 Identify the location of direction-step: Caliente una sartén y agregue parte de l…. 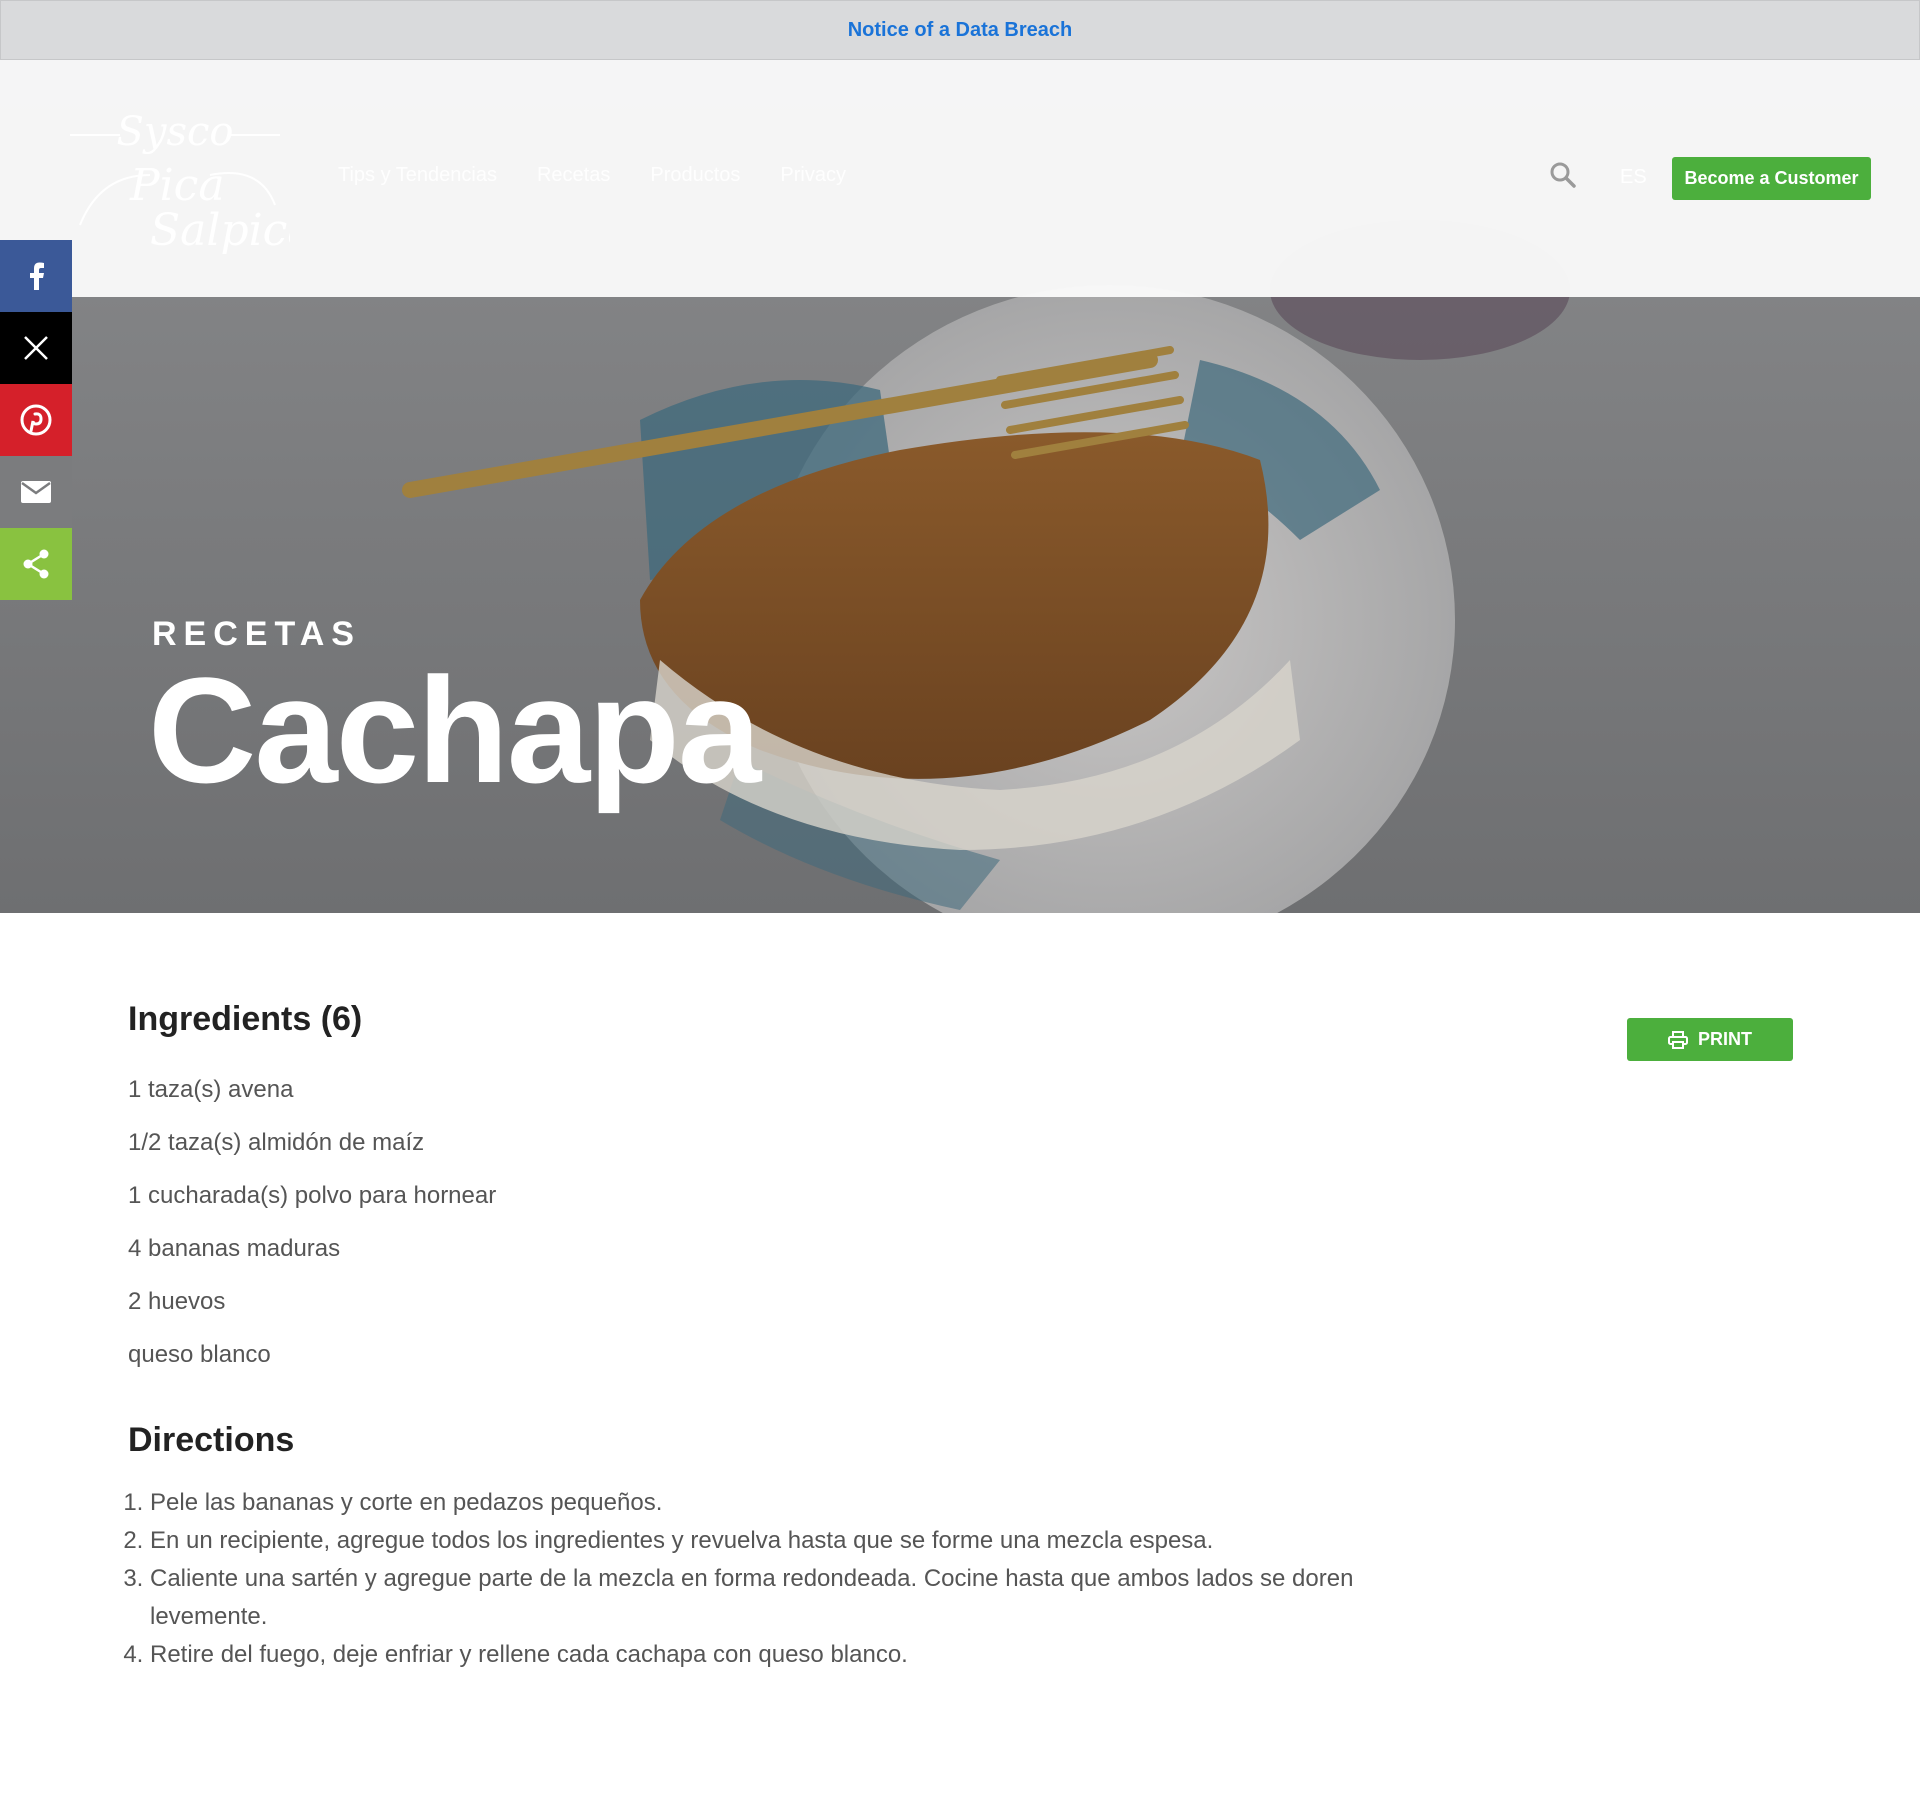
(800, 1598).